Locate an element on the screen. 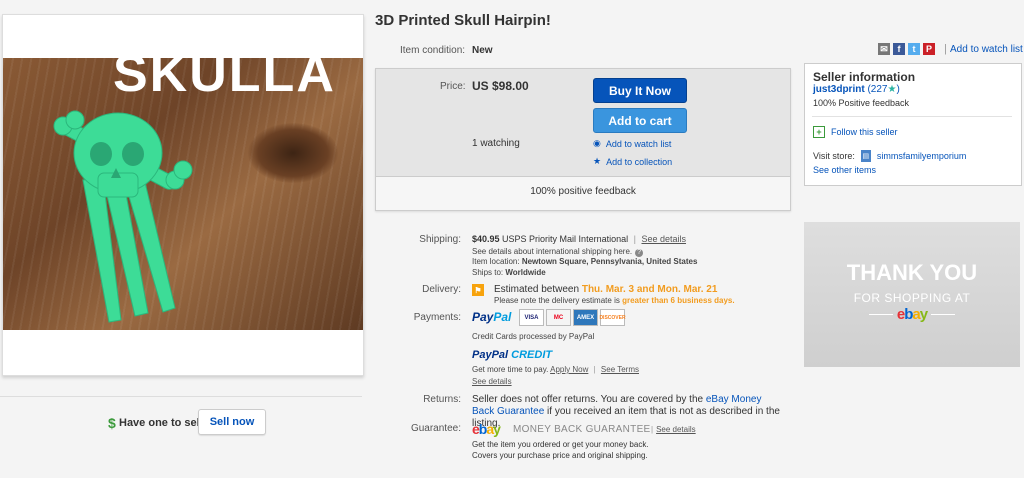 The image size is (1024, 478). ad-ebay-logo: ebay is located at coordinates (912, 314).